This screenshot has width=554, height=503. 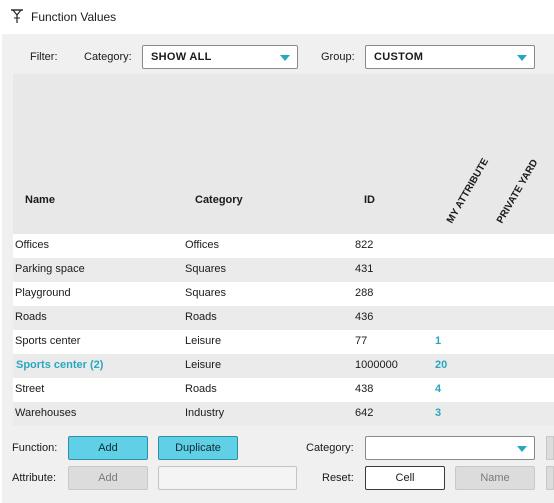 What do you see at coordinates (405, 478) in the screenshot?
I see `reset-cell-button: Cell` at bounding box center [405, 478].